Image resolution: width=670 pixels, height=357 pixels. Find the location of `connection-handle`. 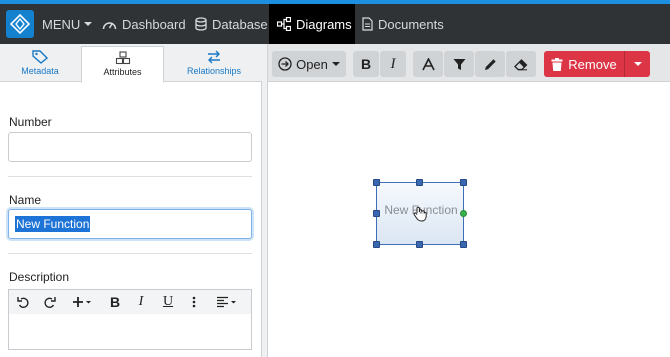

connection-handle is located at coordinates (463, 213).